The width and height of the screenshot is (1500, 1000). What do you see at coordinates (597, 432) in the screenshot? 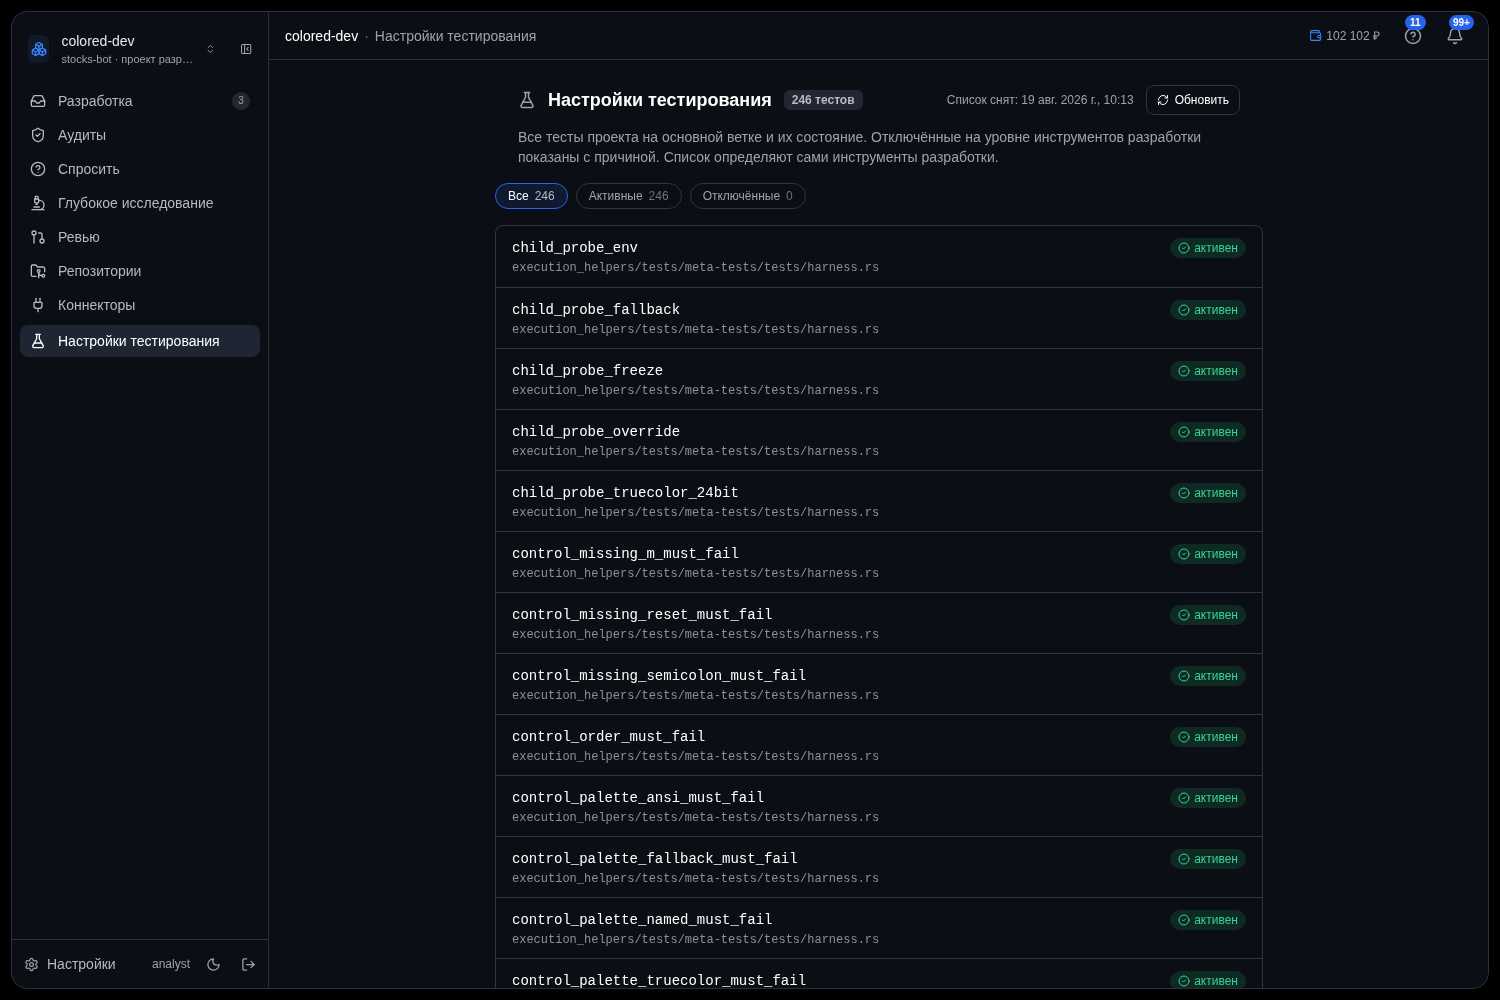
I see `test-name: child_probe_override` at bounding box center [597, 432].